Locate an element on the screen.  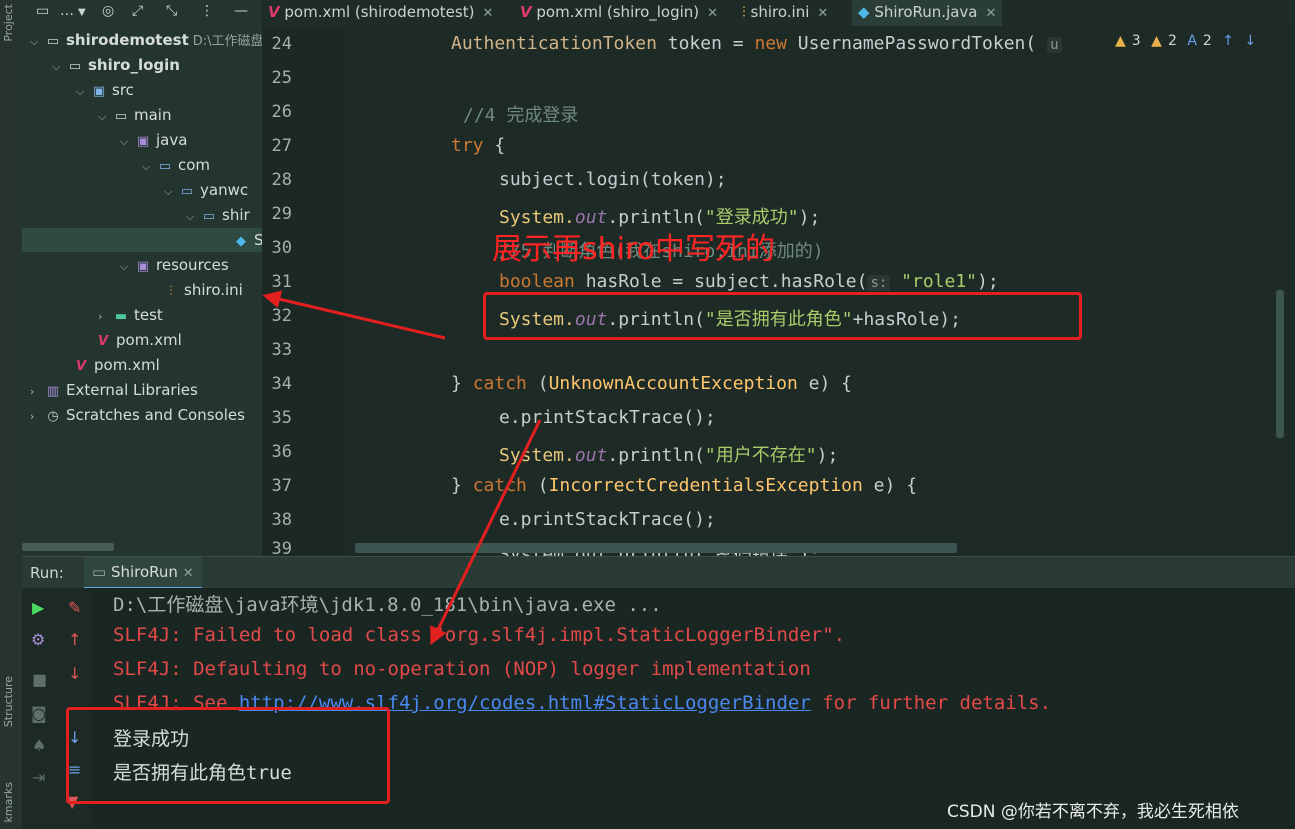
arrow-to-console is located at coordinates (486, 532).